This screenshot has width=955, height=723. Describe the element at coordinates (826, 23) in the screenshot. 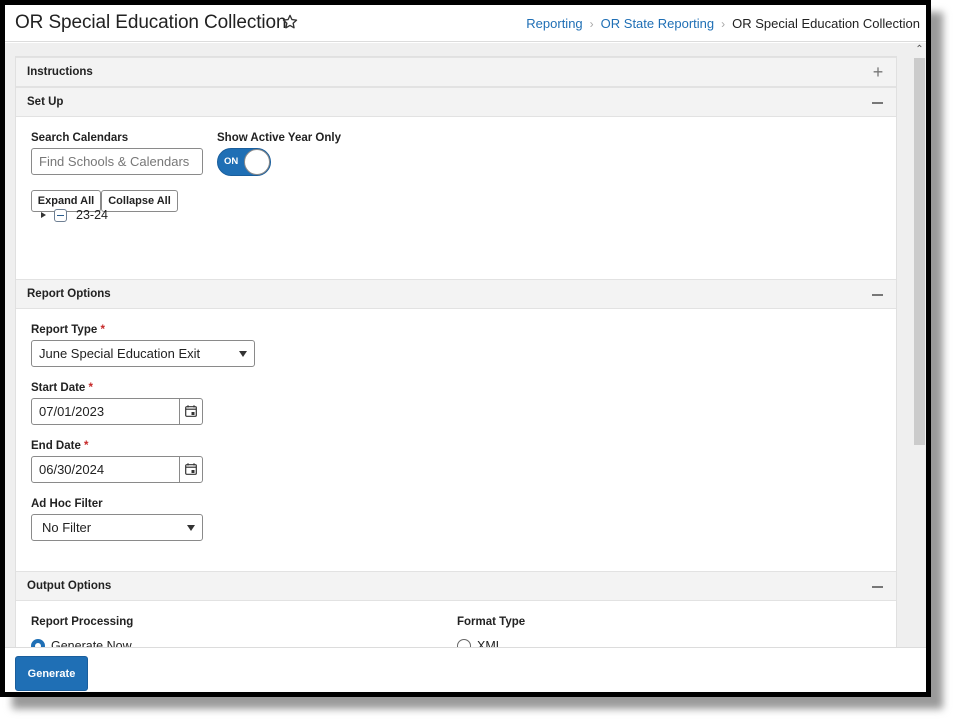

I see `breadcrumb-current: OR Special Education Collection` at that location.